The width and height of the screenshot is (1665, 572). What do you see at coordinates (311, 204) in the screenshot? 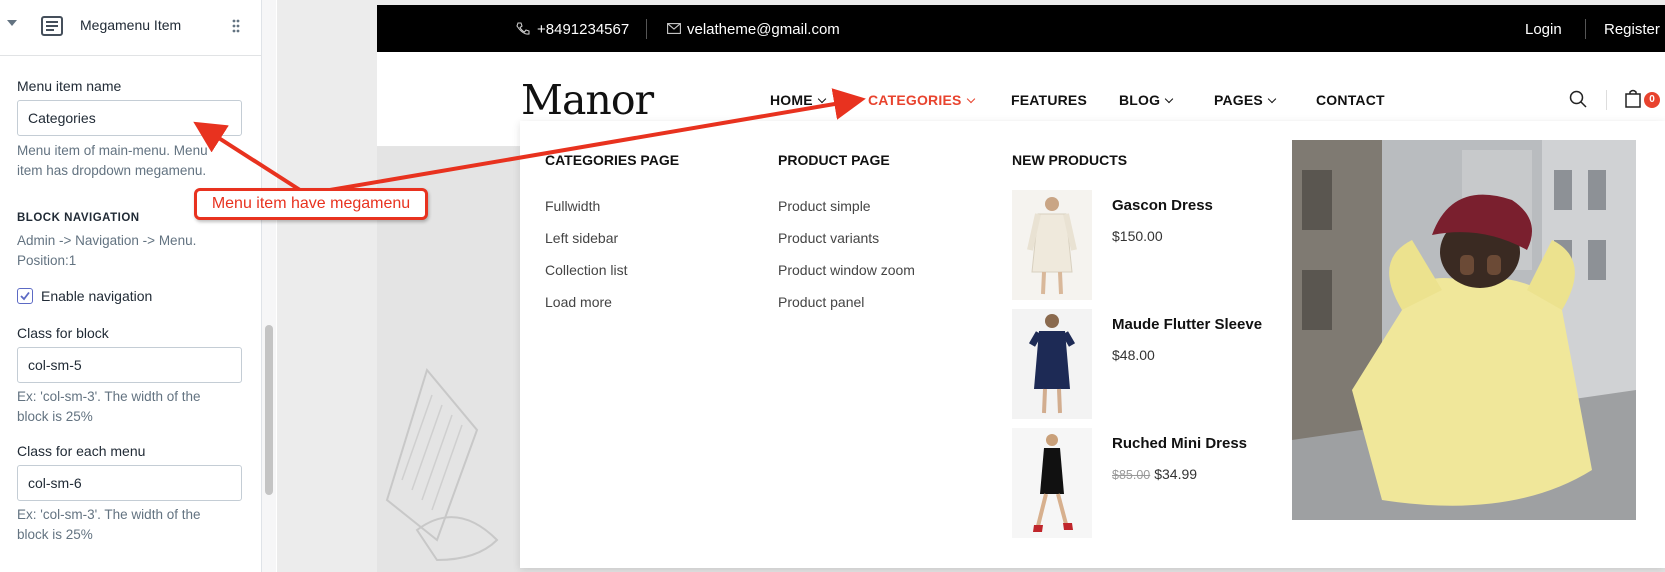
I see `annotation-callout: Menu item have megamenu` at bounding box center [311, 204].